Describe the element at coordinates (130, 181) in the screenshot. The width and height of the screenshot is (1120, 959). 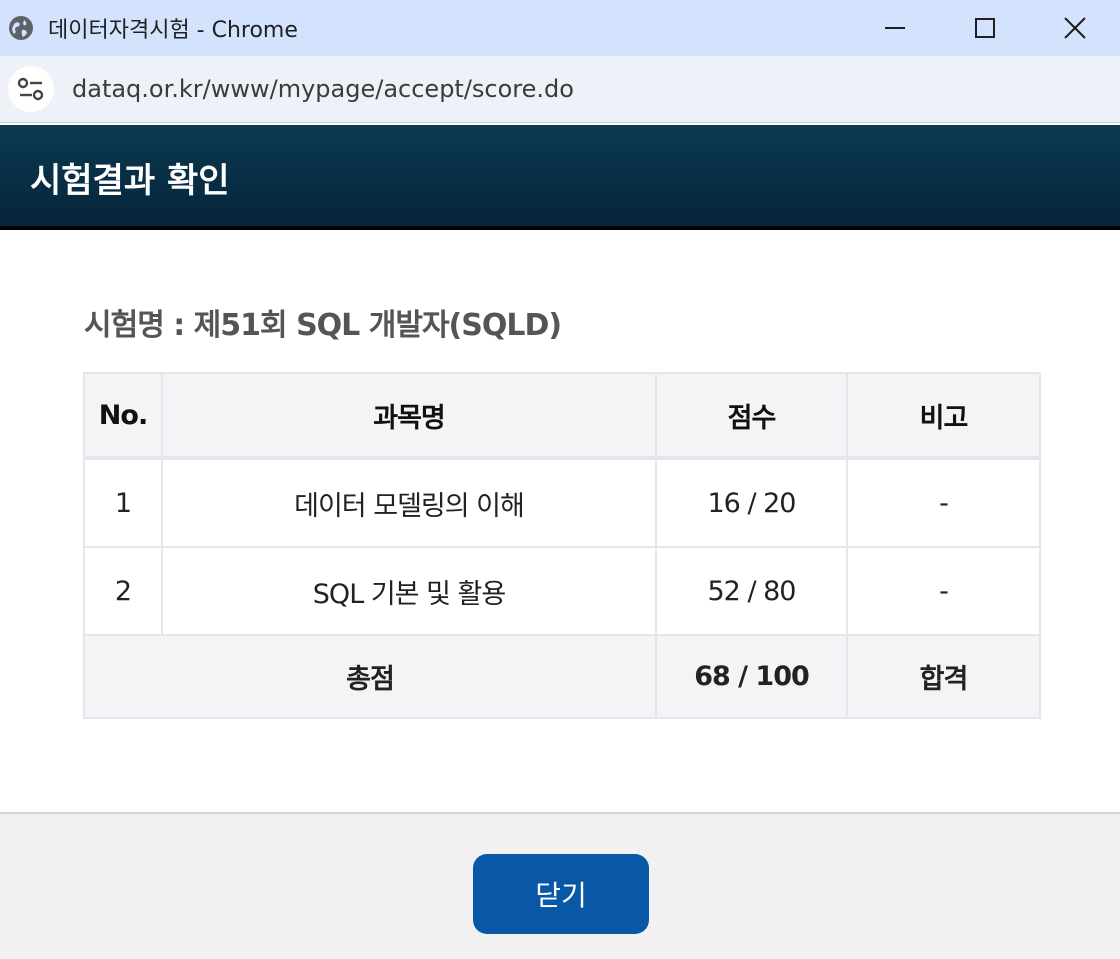
I see `page-title: 시험결과 확인` at that location.